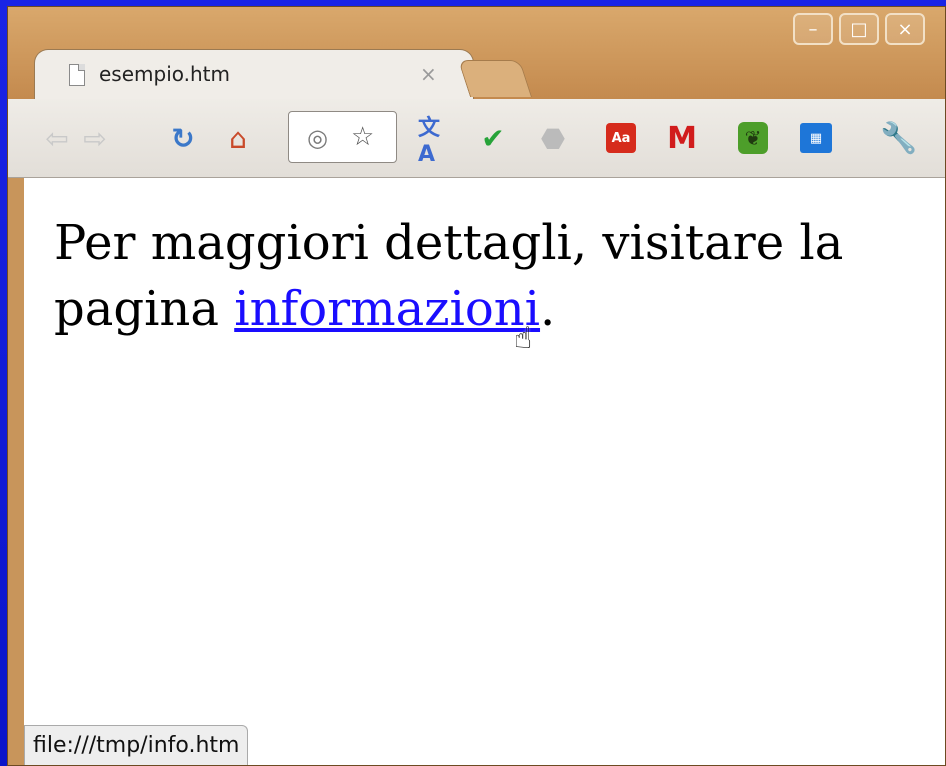 The image size is (946, 766). I want to click on minimize-button: –, so click(813, 29).